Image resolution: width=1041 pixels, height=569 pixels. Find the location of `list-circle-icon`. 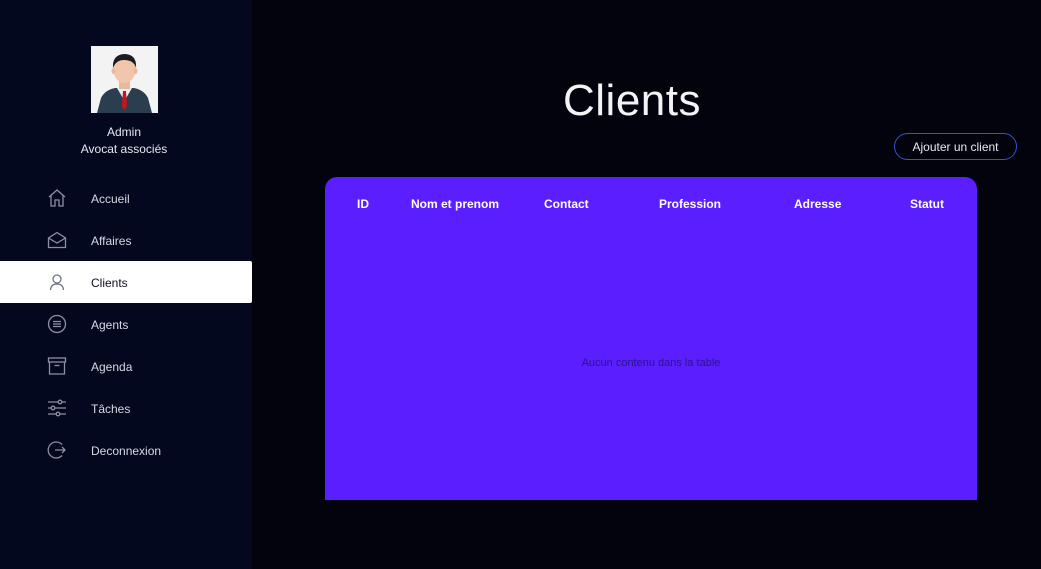

list-circle-icon is located at coordinates (57, 324).